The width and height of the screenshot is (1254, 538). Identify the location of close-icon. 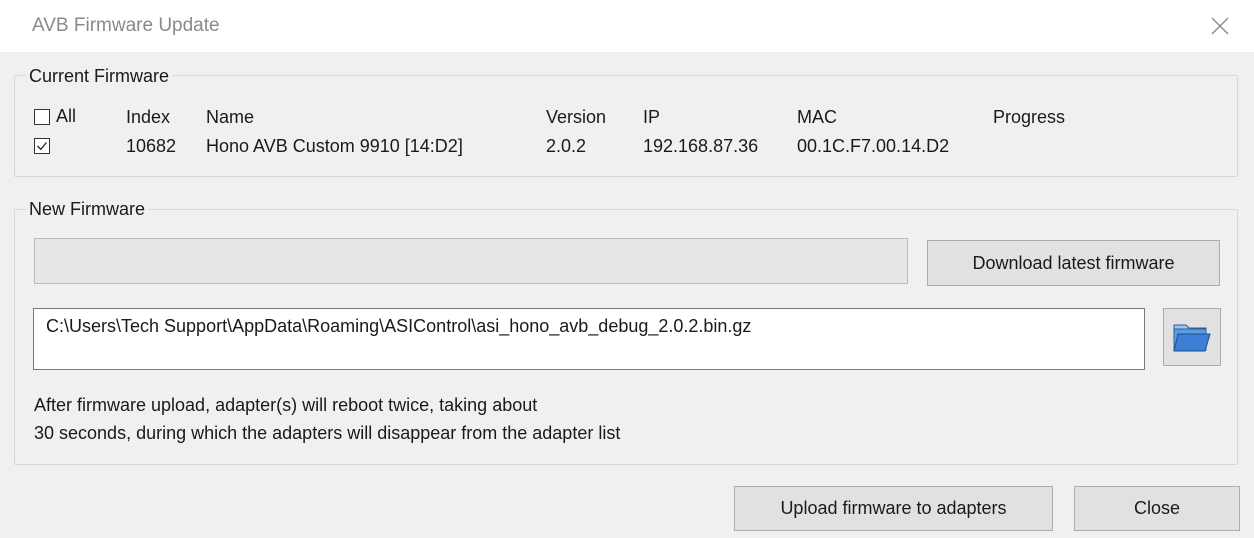
(1220, 26).